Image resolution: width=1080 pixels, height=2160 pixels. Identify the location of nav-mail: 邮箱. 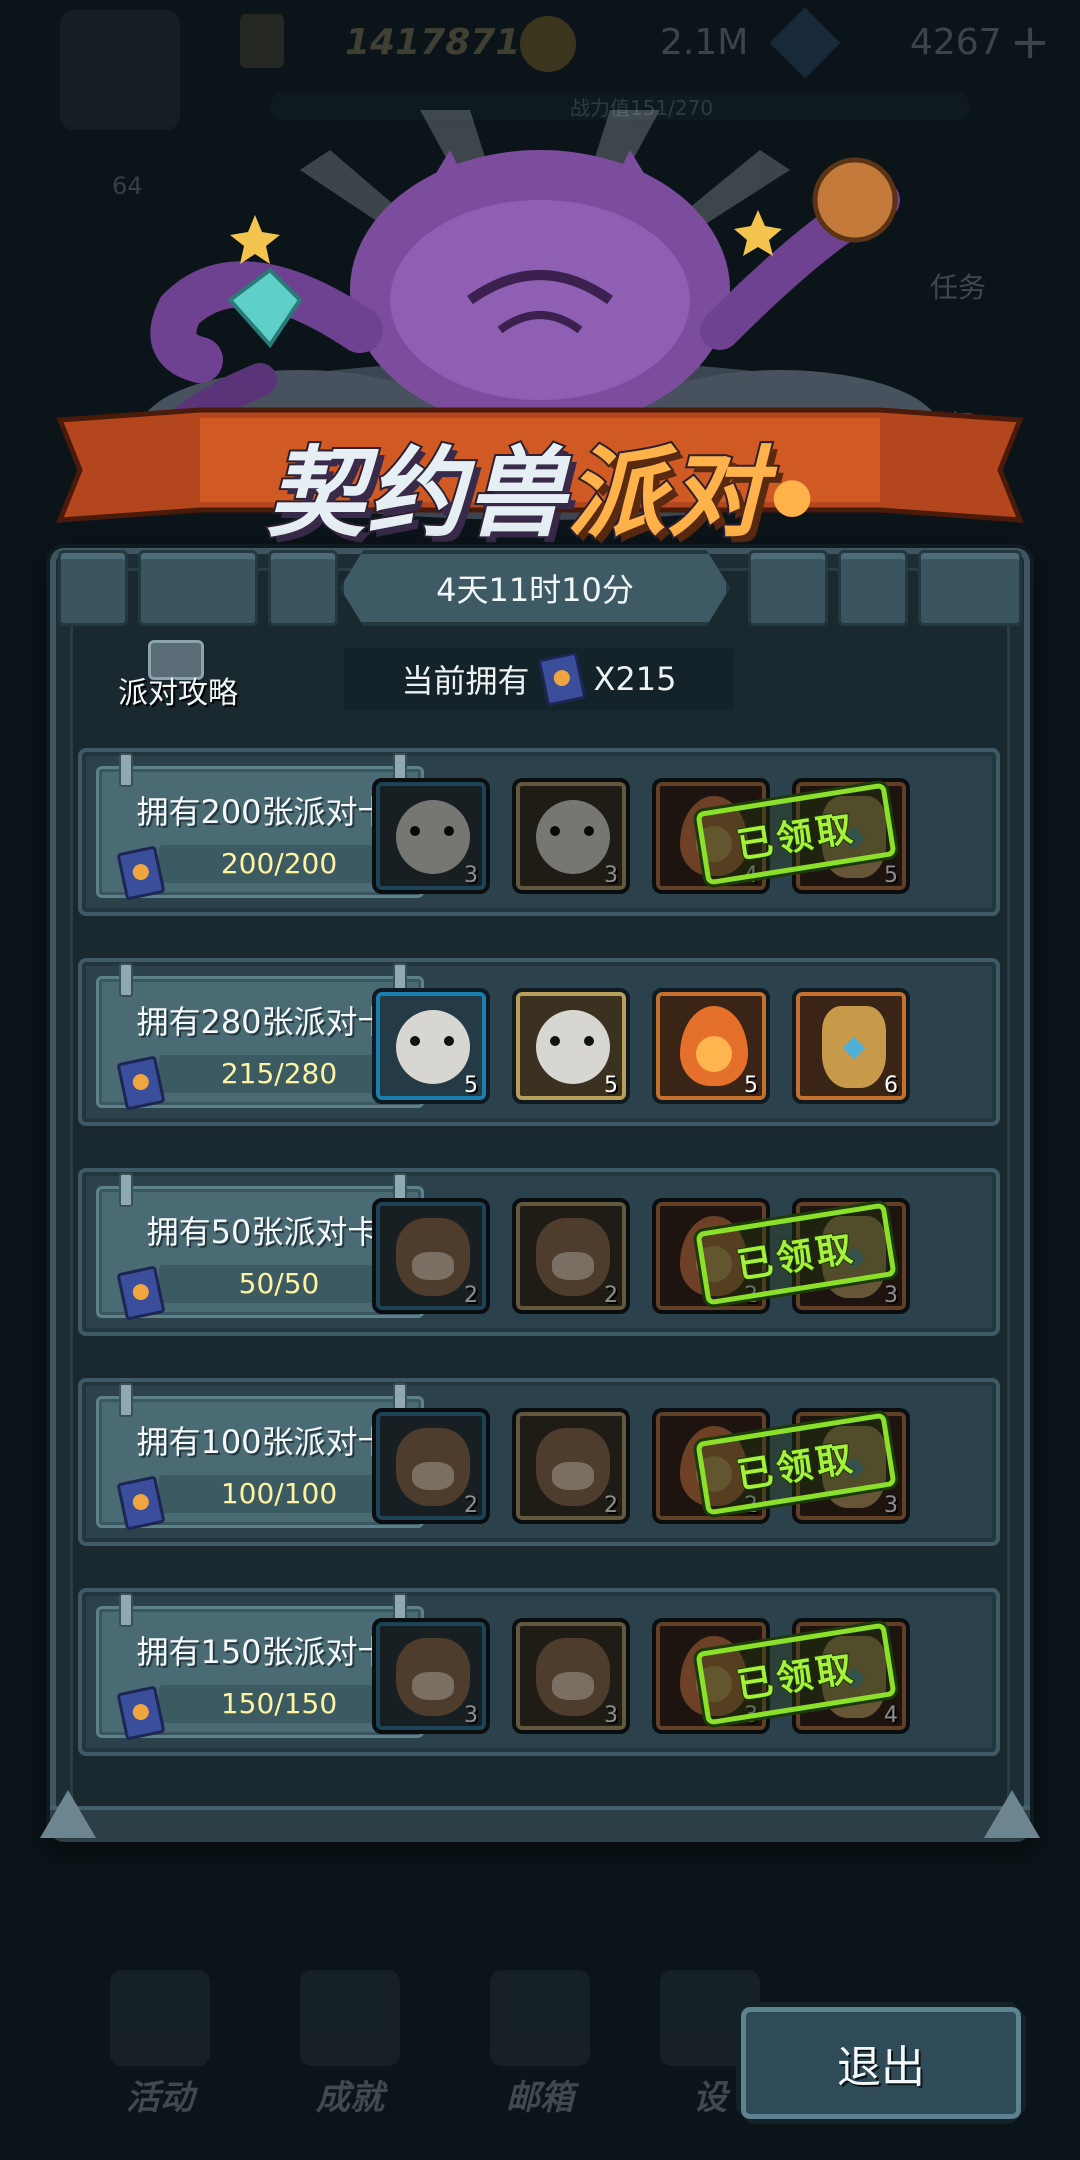
(540, 2044).